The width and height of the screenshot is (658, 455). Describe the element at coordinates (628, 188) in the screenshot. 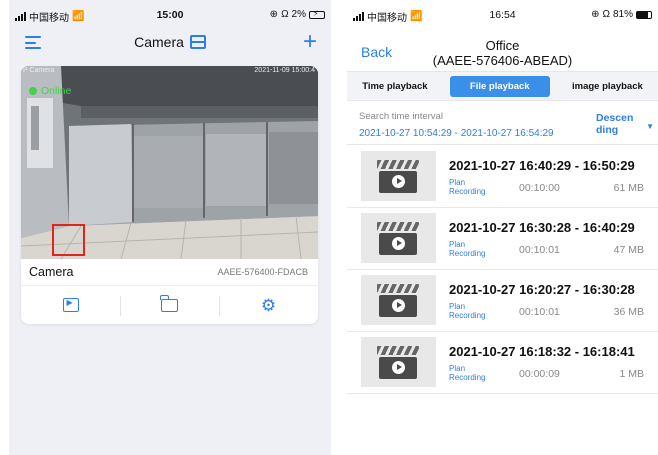

I see `recording-size: 61 MB` at that location.